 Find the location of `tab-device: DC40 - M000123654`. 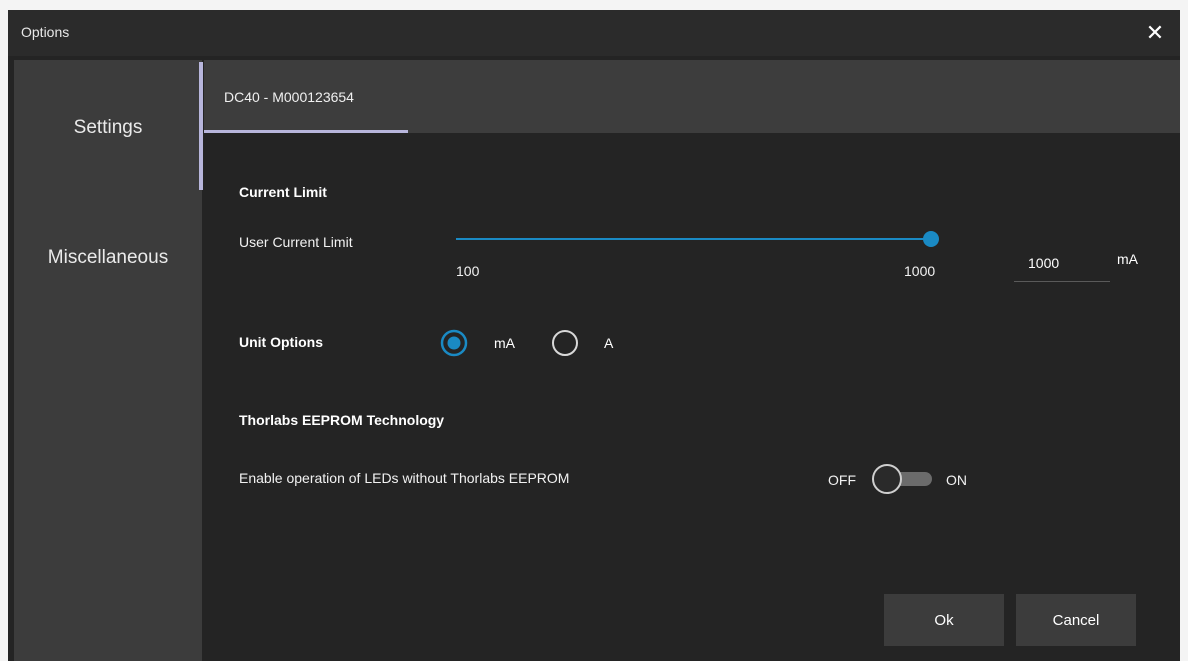

tab-device: DC40 - M000123654 is located at coordinates (306, 96).